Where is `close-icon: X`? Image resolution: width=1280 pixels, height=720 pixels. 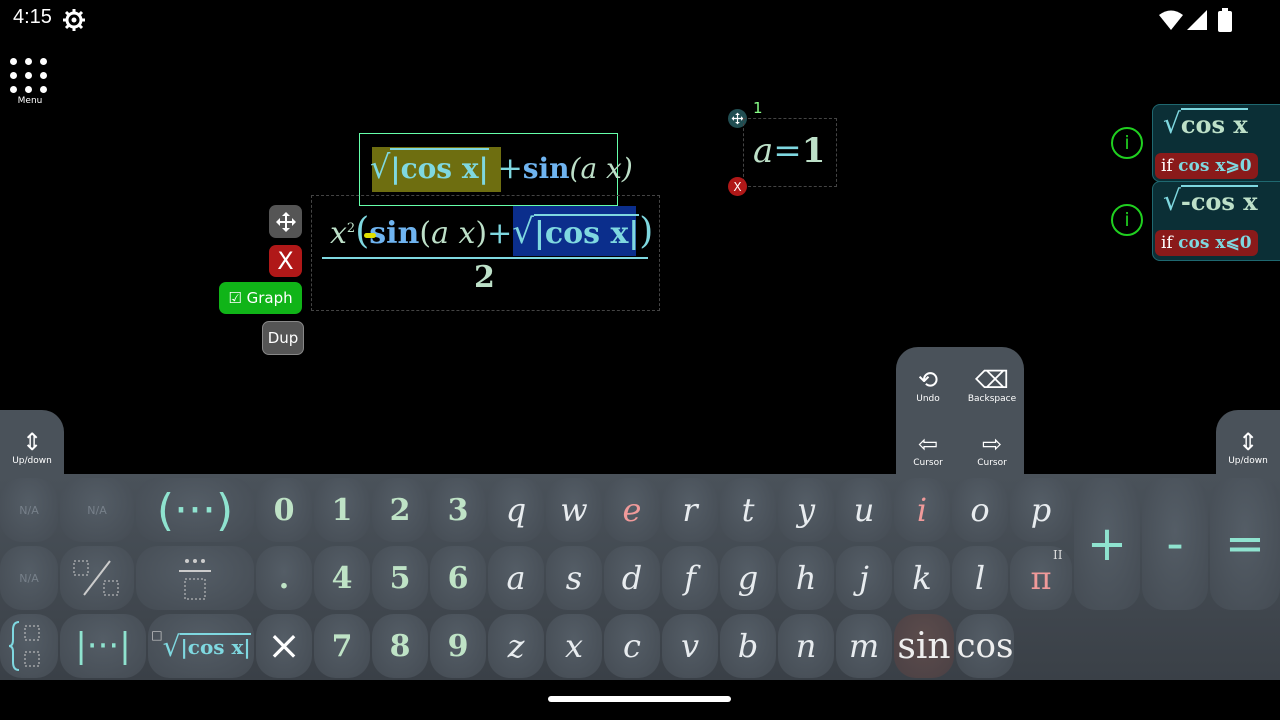
close-icon: X is located at coordinates (285, 261).